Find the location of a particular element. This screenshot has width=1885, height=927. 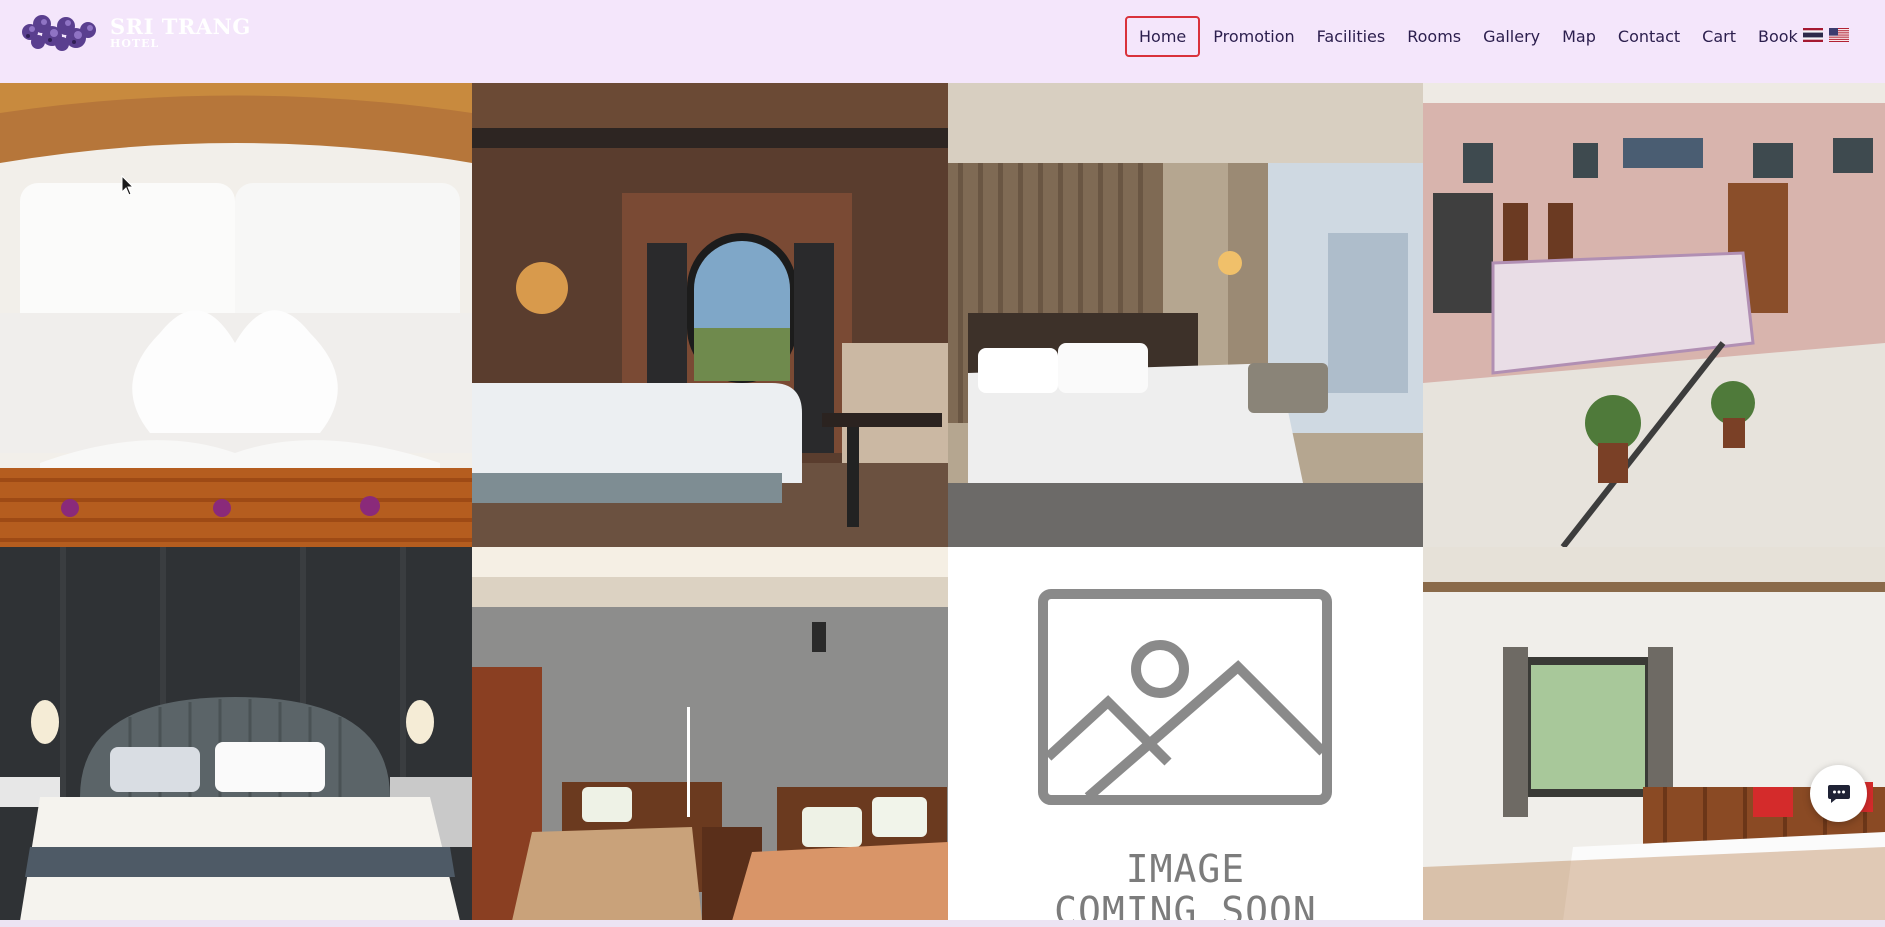

placeholder-line-2: COMING SOON is located at coordinates (1185, 905).